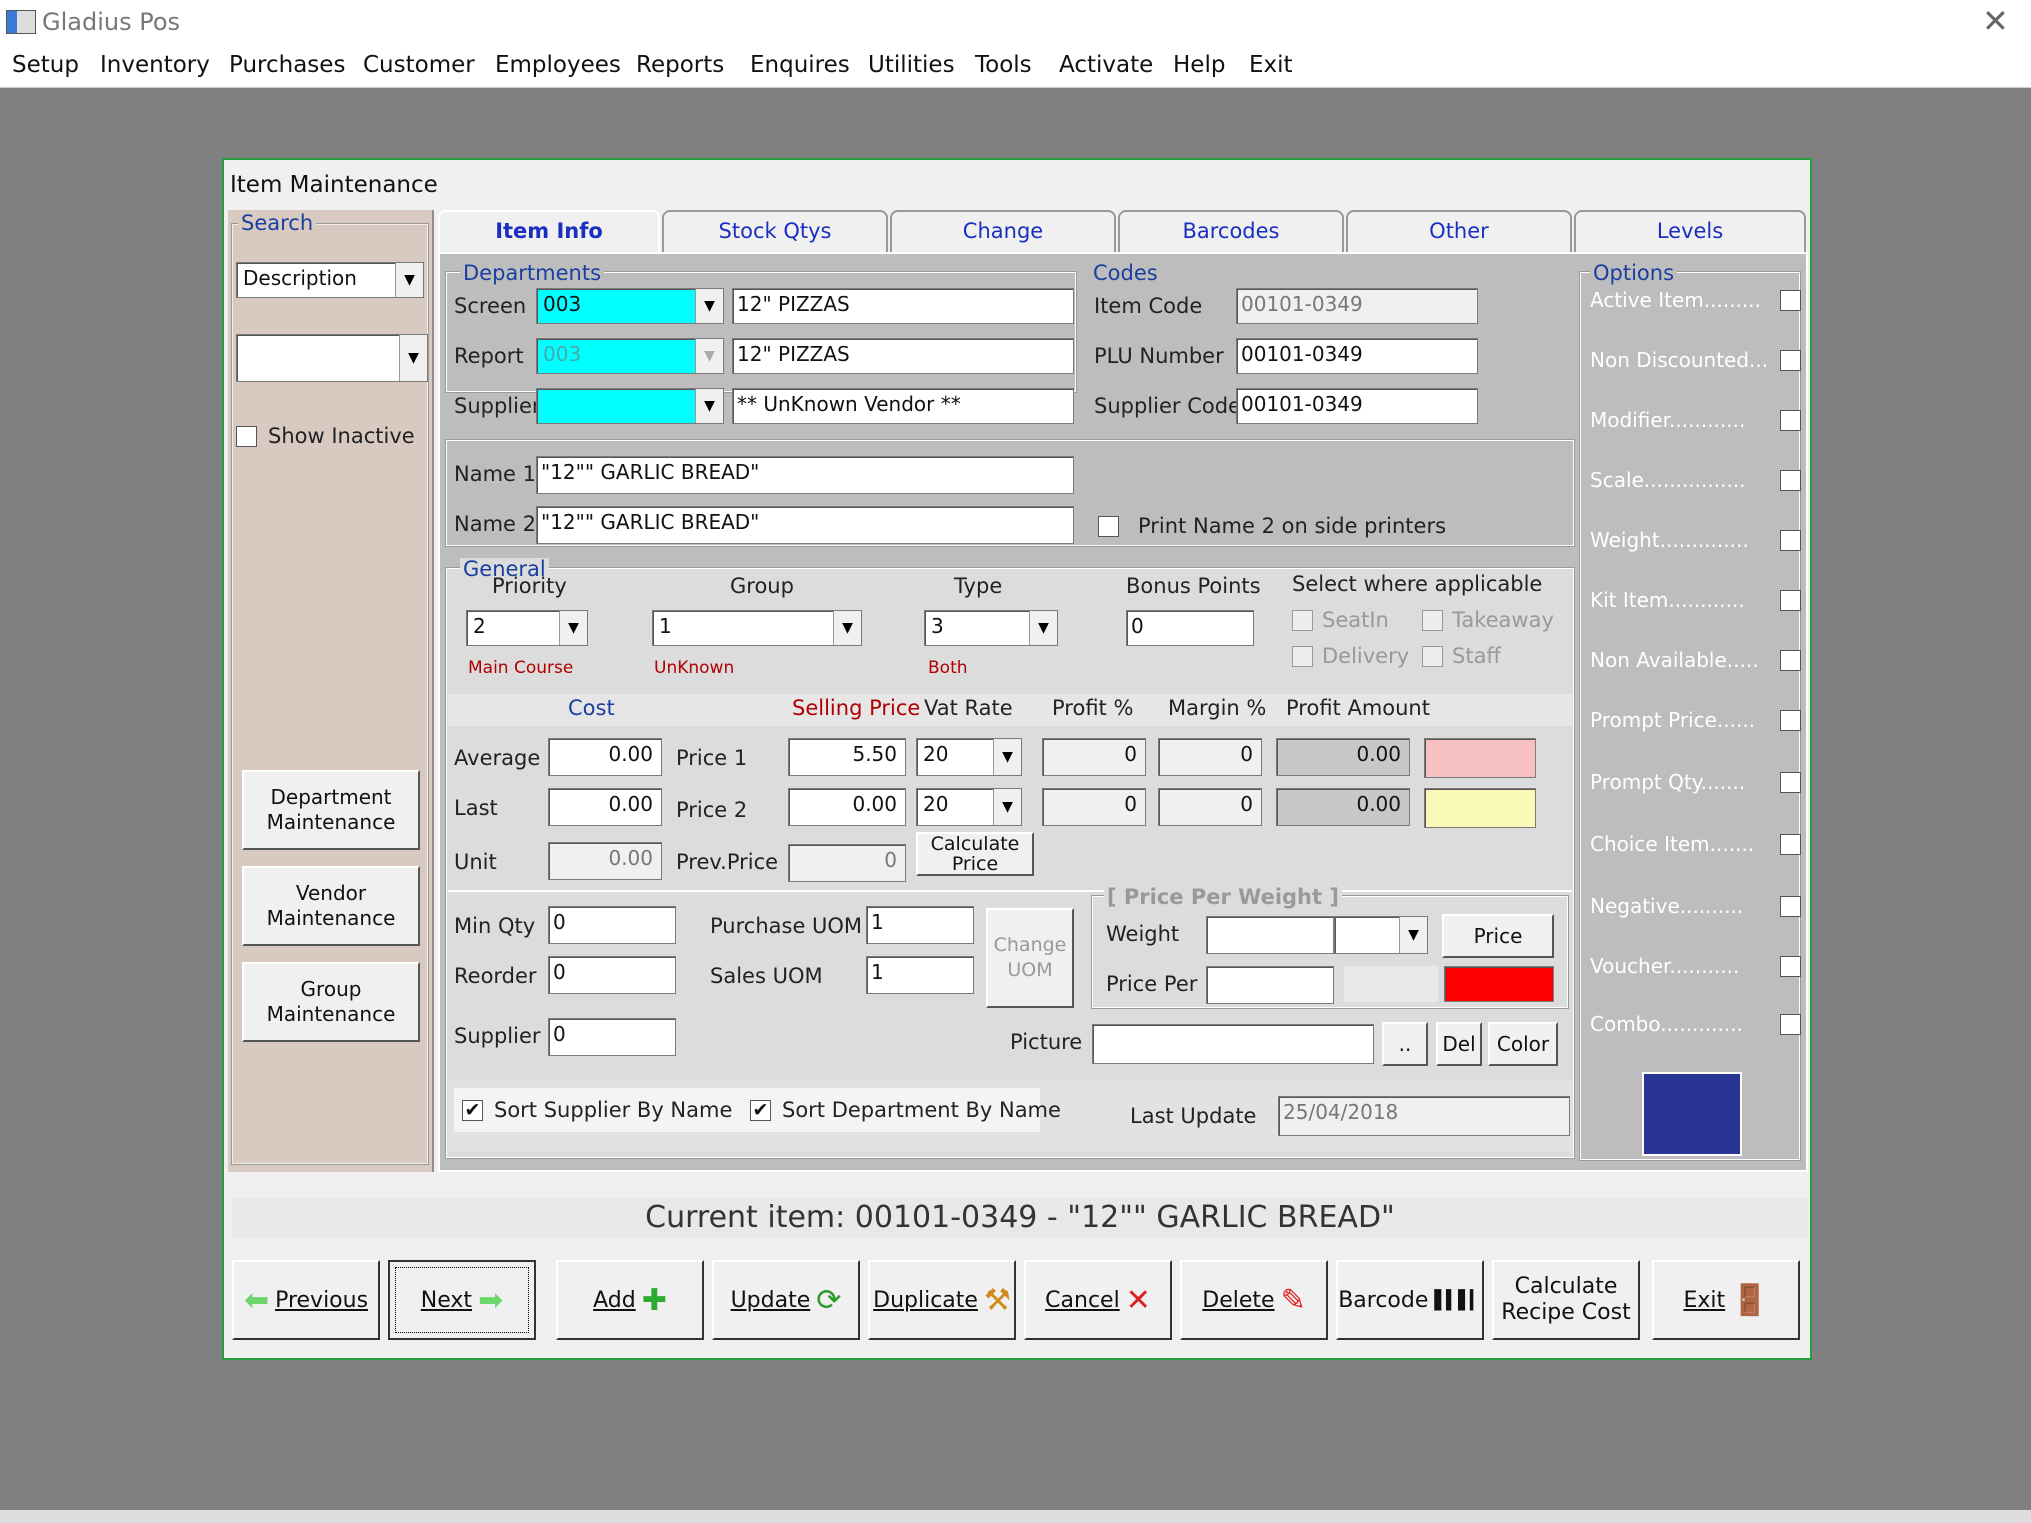 This screenshot has height=1523, width=2031. What do you see at coordinates (680, 65) in the screenshot?
I see `menu-reports: Reports` at bounding box center [680, 65].